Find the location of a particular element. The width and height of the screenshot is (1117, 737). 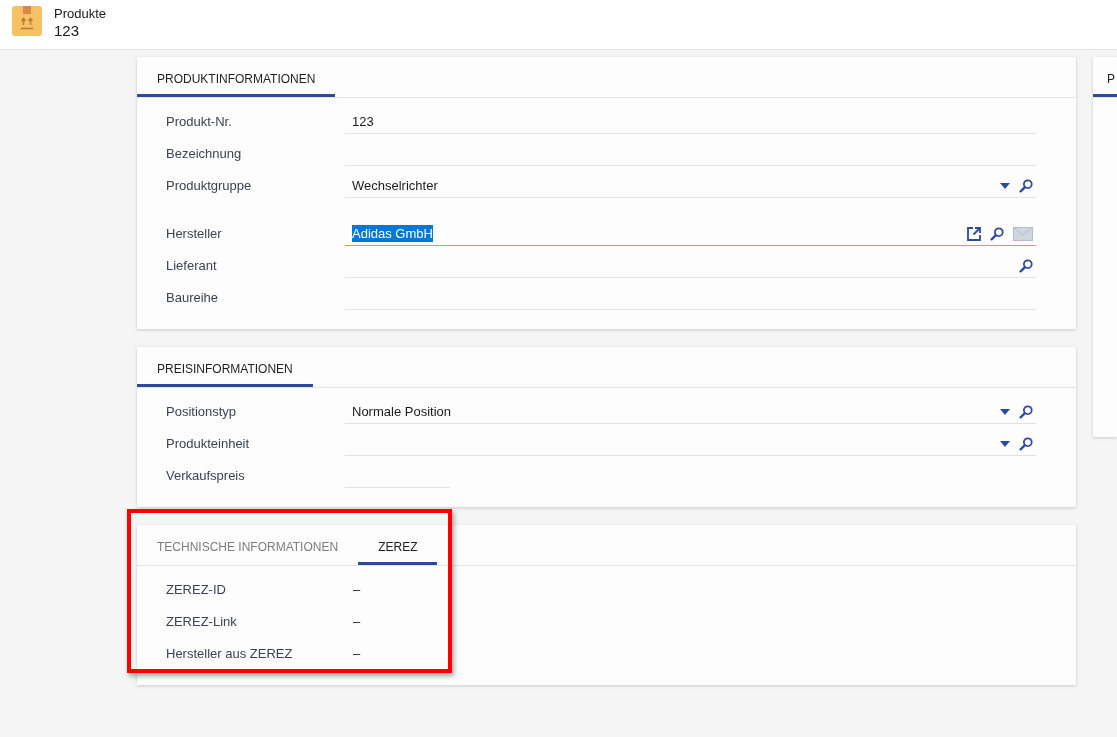

field-label: Positionstyp is located at coordinates (201, 412).